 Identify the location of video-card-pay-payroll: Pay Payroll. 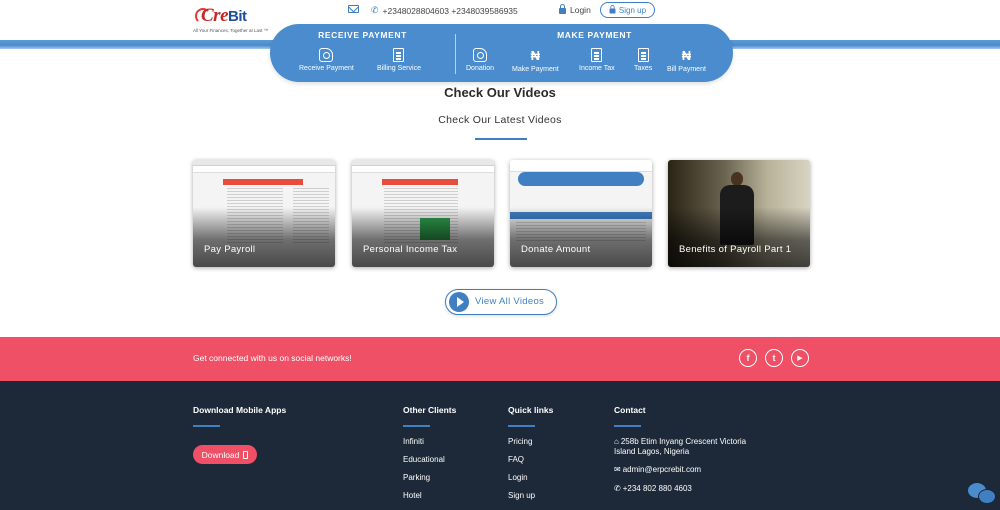
(264, 213).